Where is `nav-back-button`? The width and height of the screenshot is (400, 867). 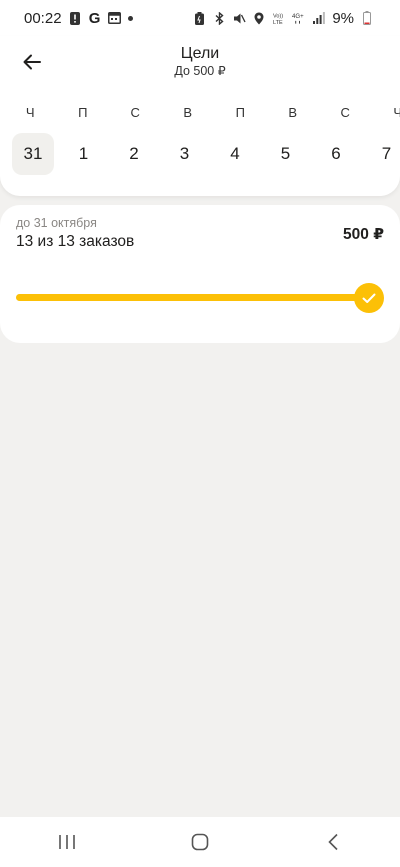
nav-back-button is located at coordinates (333, 842).